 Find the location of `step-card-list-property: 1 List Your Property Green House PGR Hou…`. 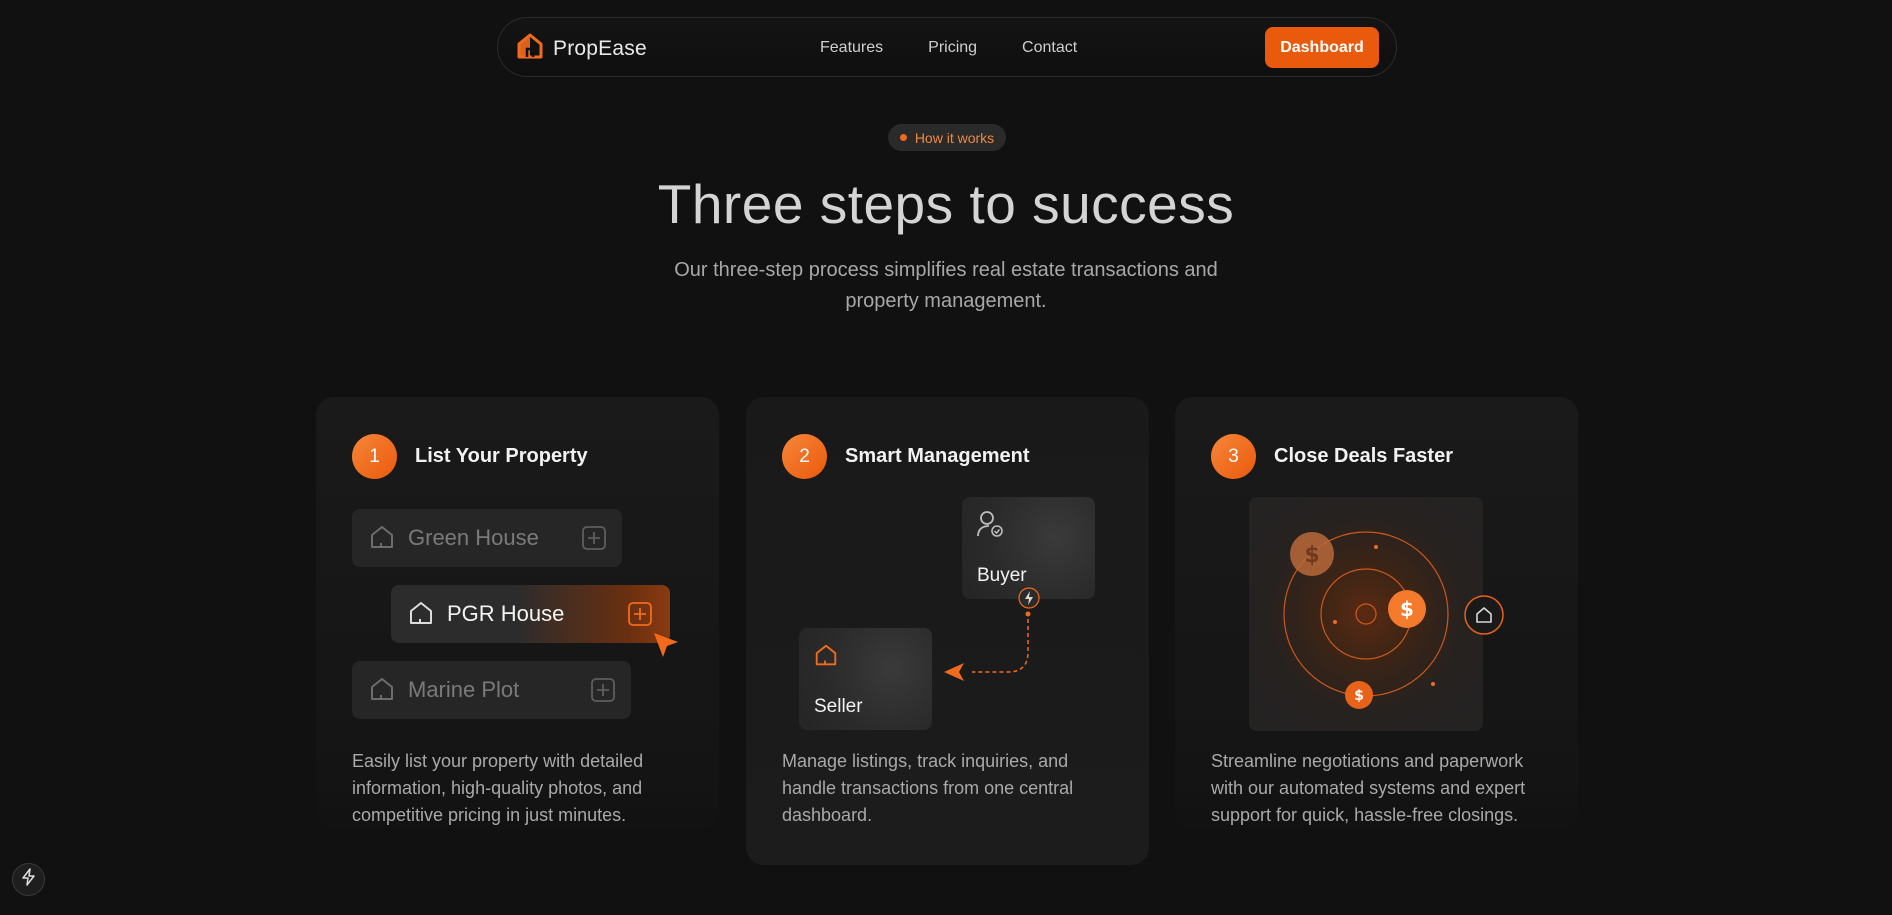

step-card-list-property: 1 List Your Property Green House PGR Hou… is located at coordinates (517, 613).